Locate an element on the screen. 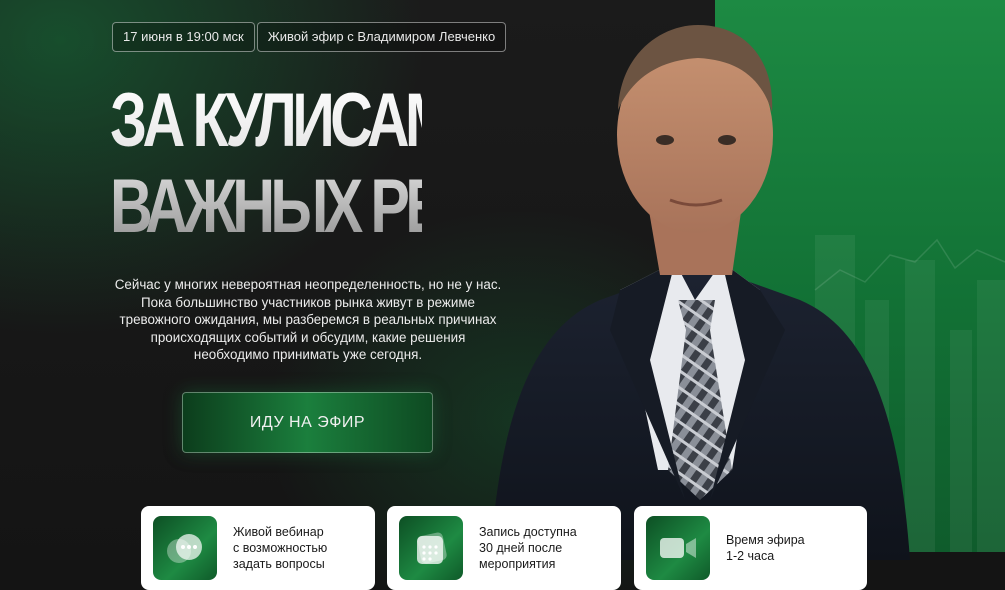  feature-text: Время эфира 1-2 часа is located at coordinates (765, 548).